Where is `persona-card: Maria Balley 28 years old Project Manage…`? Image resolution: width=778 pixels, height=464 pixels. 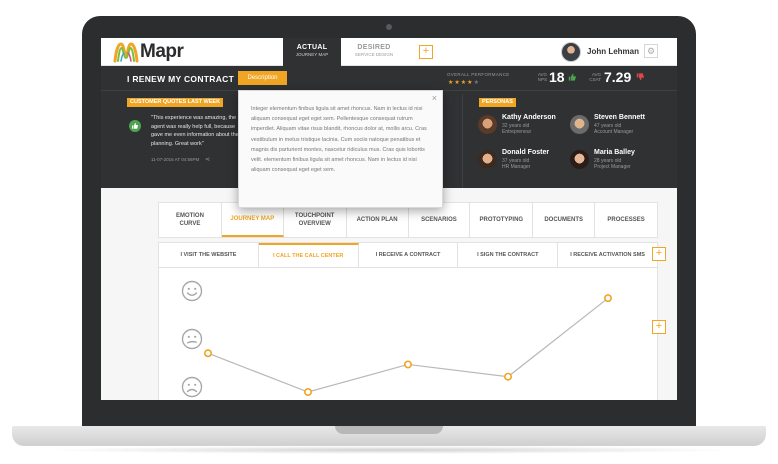 persona-card: Maria Balley 28 years old Project Manage… is located at coordinates (617, 162).